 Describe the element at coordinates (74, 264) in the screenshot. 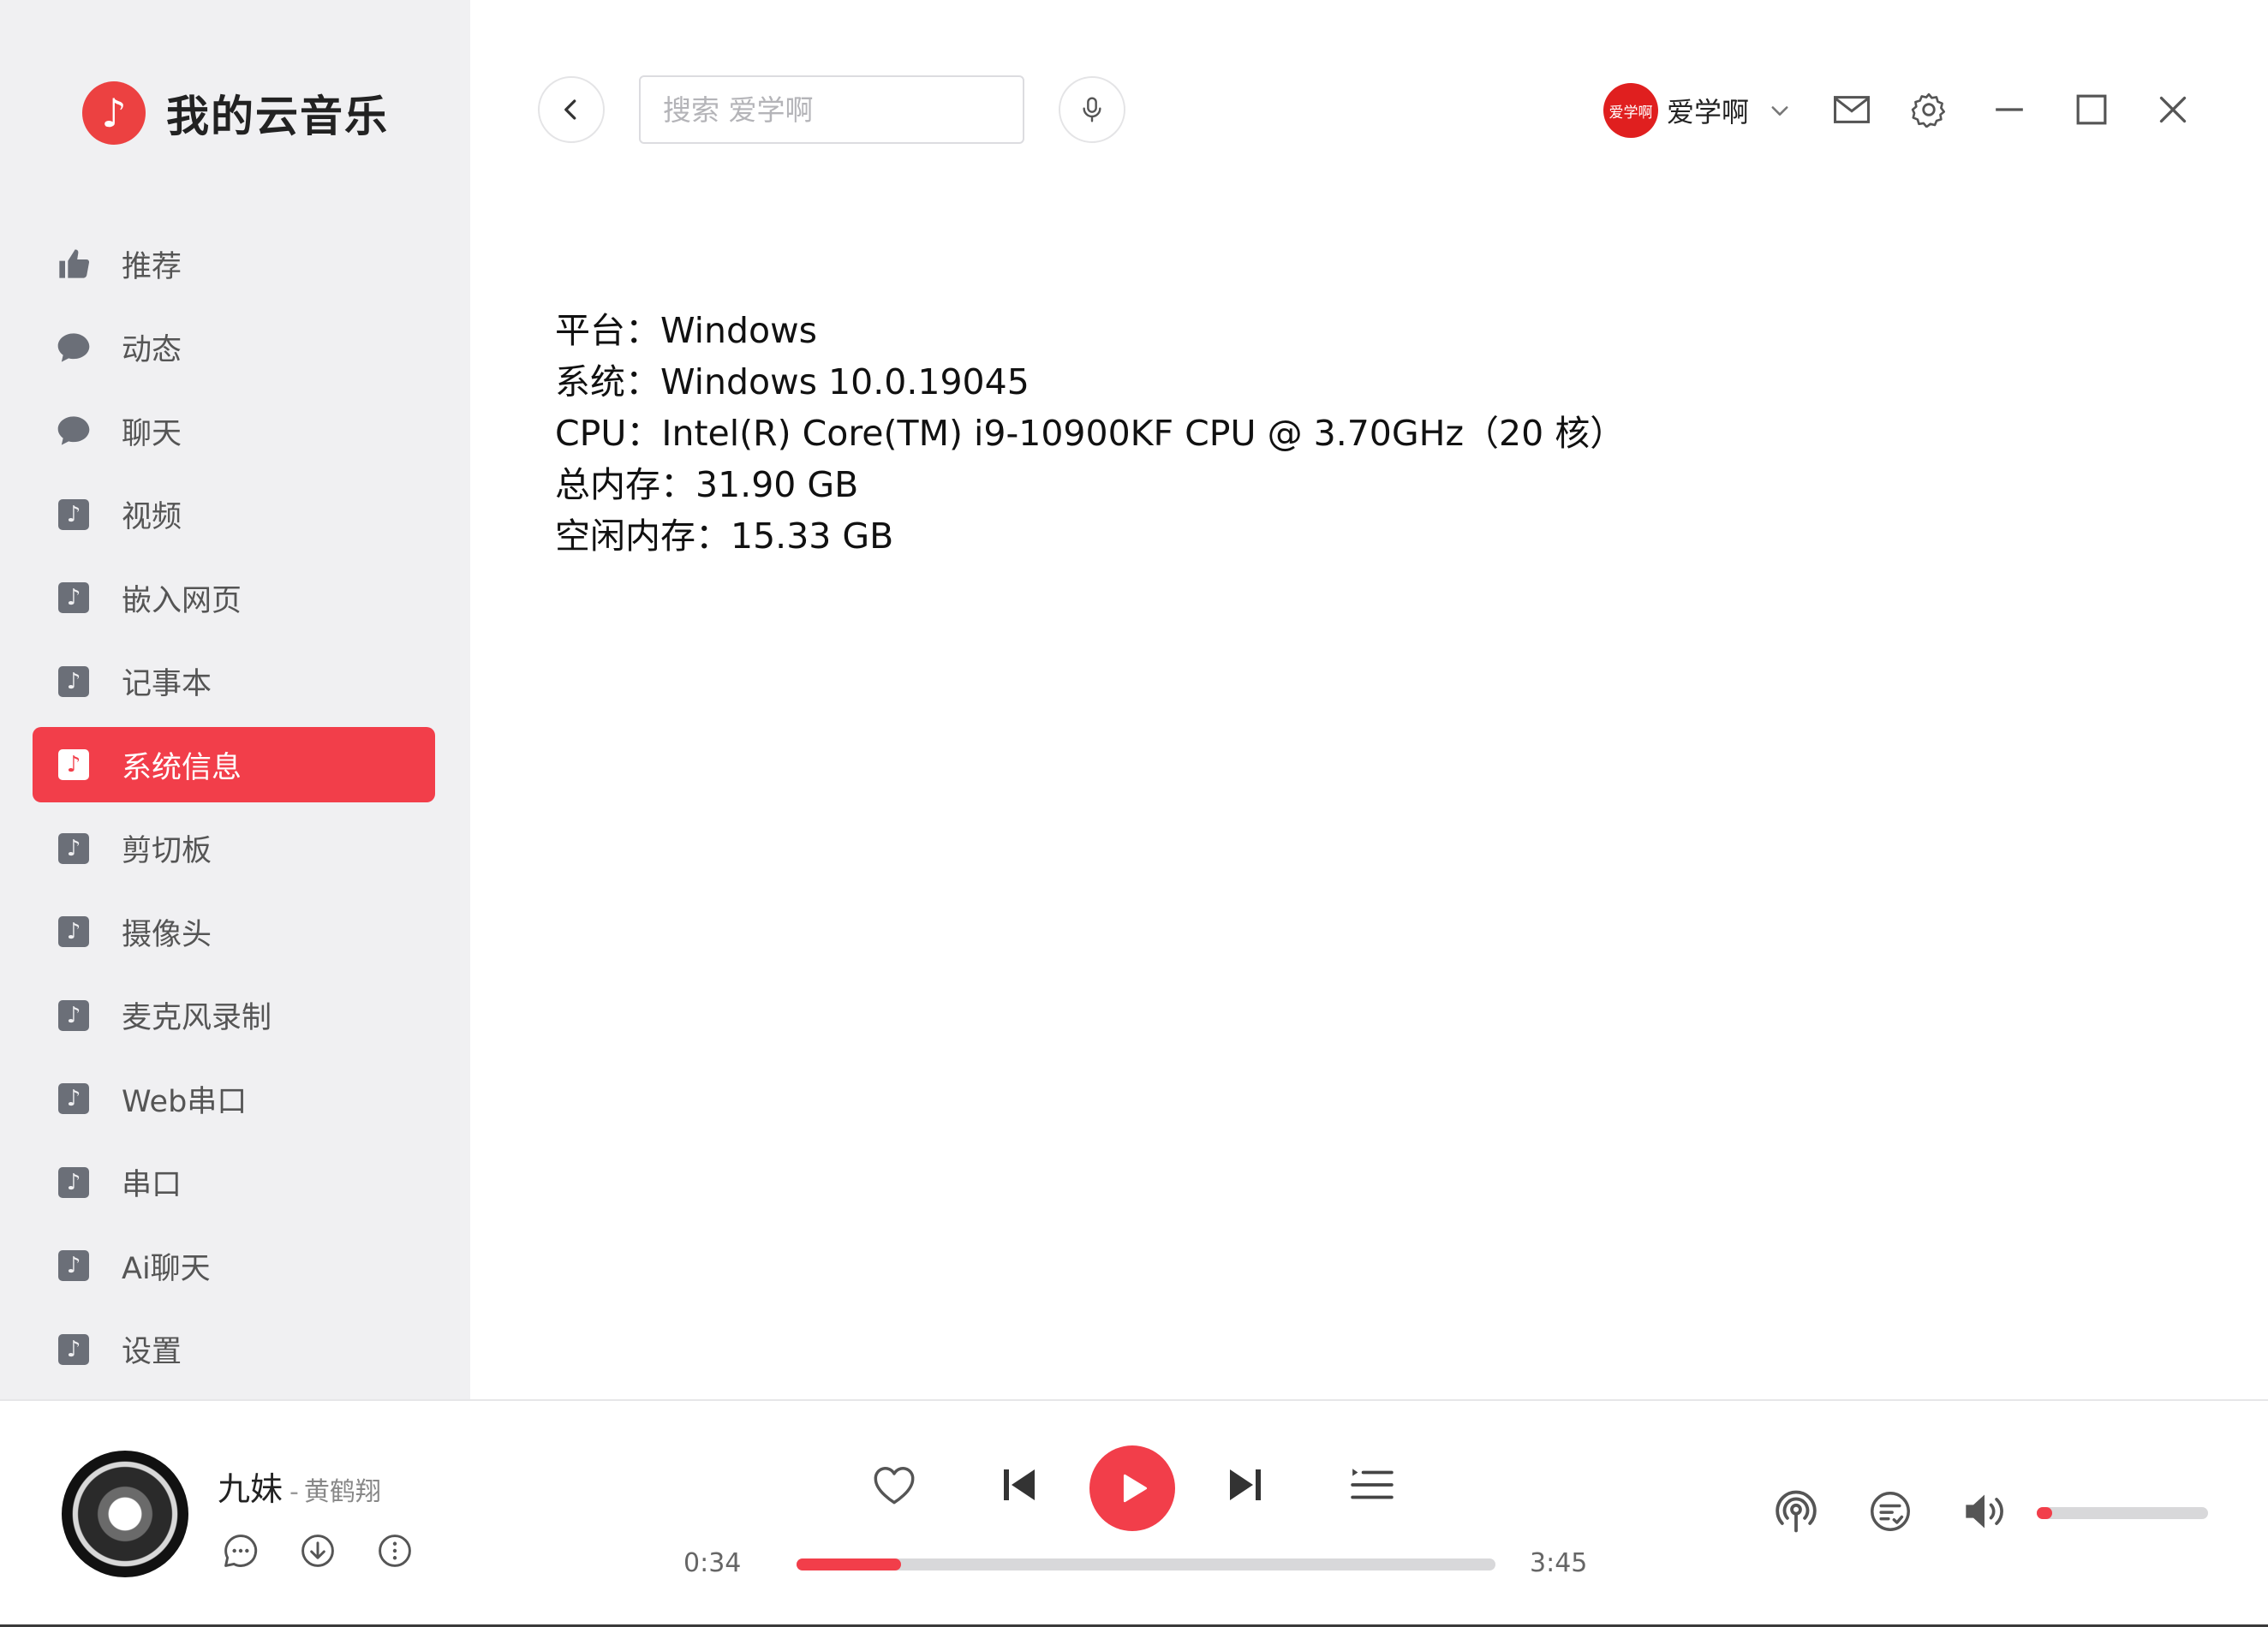

I see `thumbs-up-icon` at that location.